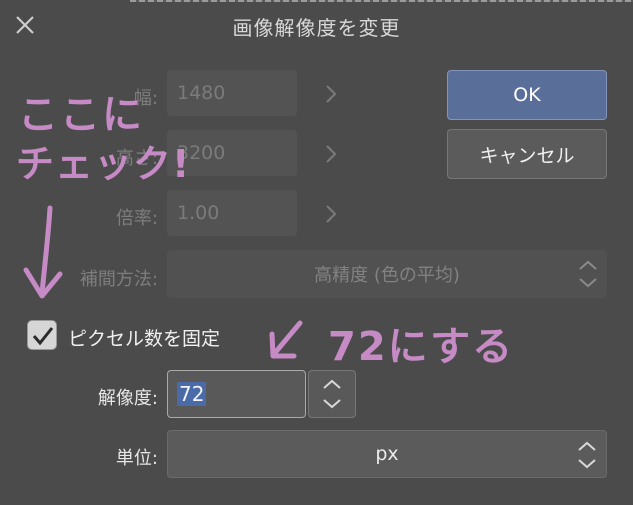 Image resolution: width=633 pixels, height=505 pixels. I want to click on height-chevron-right-icon, so click(331, 154).